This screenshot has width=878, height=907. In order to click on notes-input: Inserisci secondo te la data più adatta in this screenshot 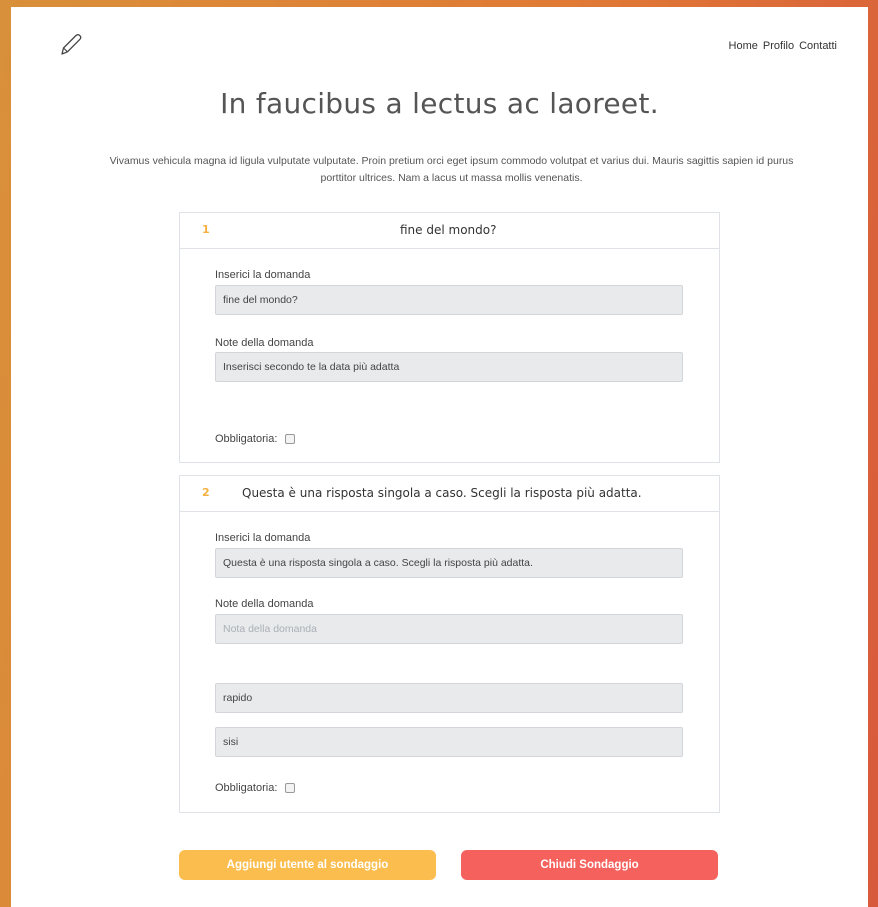, I will do `click(449, 367)`.